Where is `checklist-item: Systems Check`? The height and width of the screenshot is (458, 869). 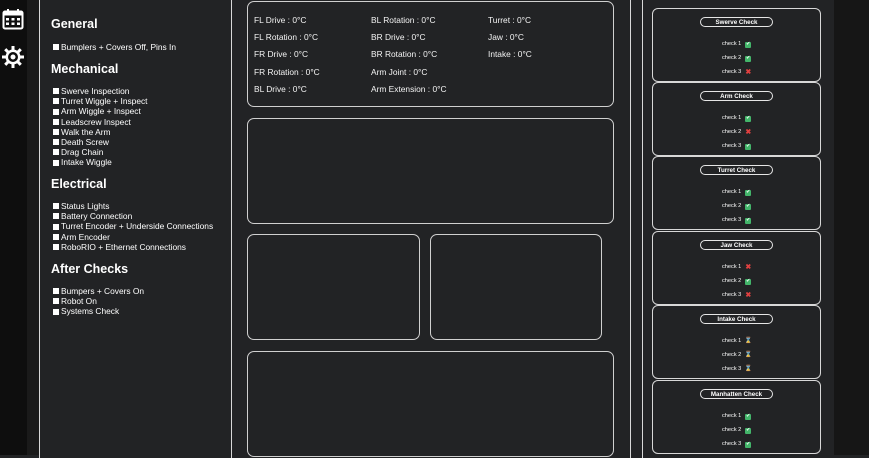
checklist-item: Systems Check is located at coordinates (98, 311).